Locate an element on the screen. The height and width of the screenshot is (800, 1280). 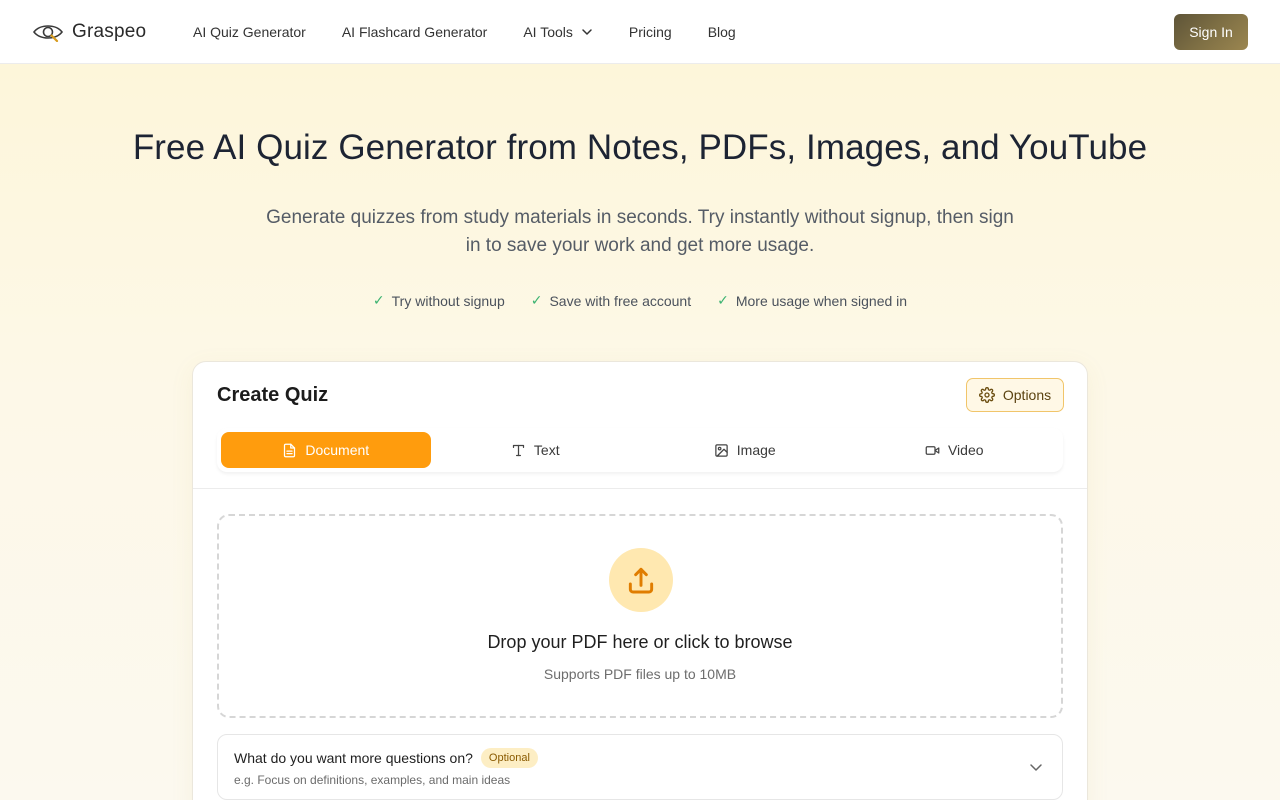
options-button: Options is located at coordinates (1015, 395).